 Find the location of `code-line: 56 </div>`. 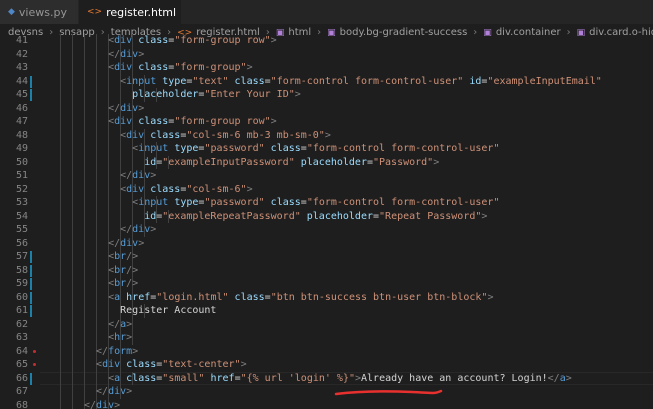

code-line: 56 </div> is located at coordinates (326, 243).